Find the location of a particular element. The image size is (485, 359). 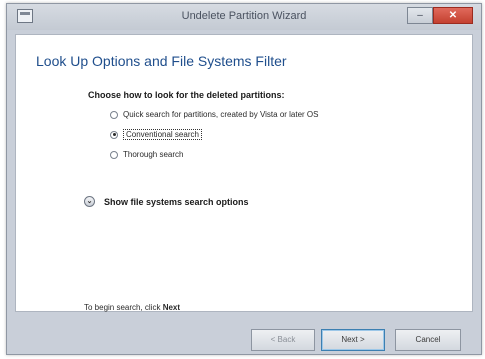

option-thorough-search-label: Thorough search is located at coordinates (153, 154).